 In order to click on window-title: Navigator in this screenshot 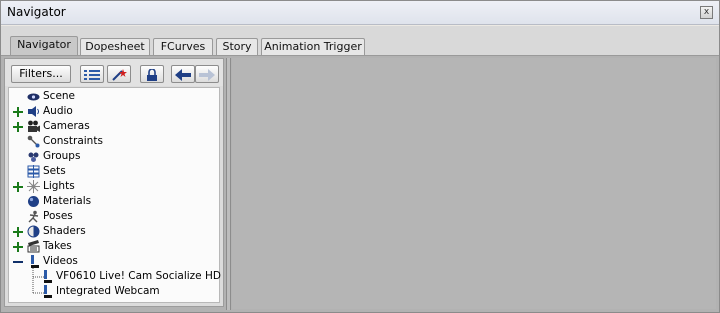, I will do `click(36, 12)`.